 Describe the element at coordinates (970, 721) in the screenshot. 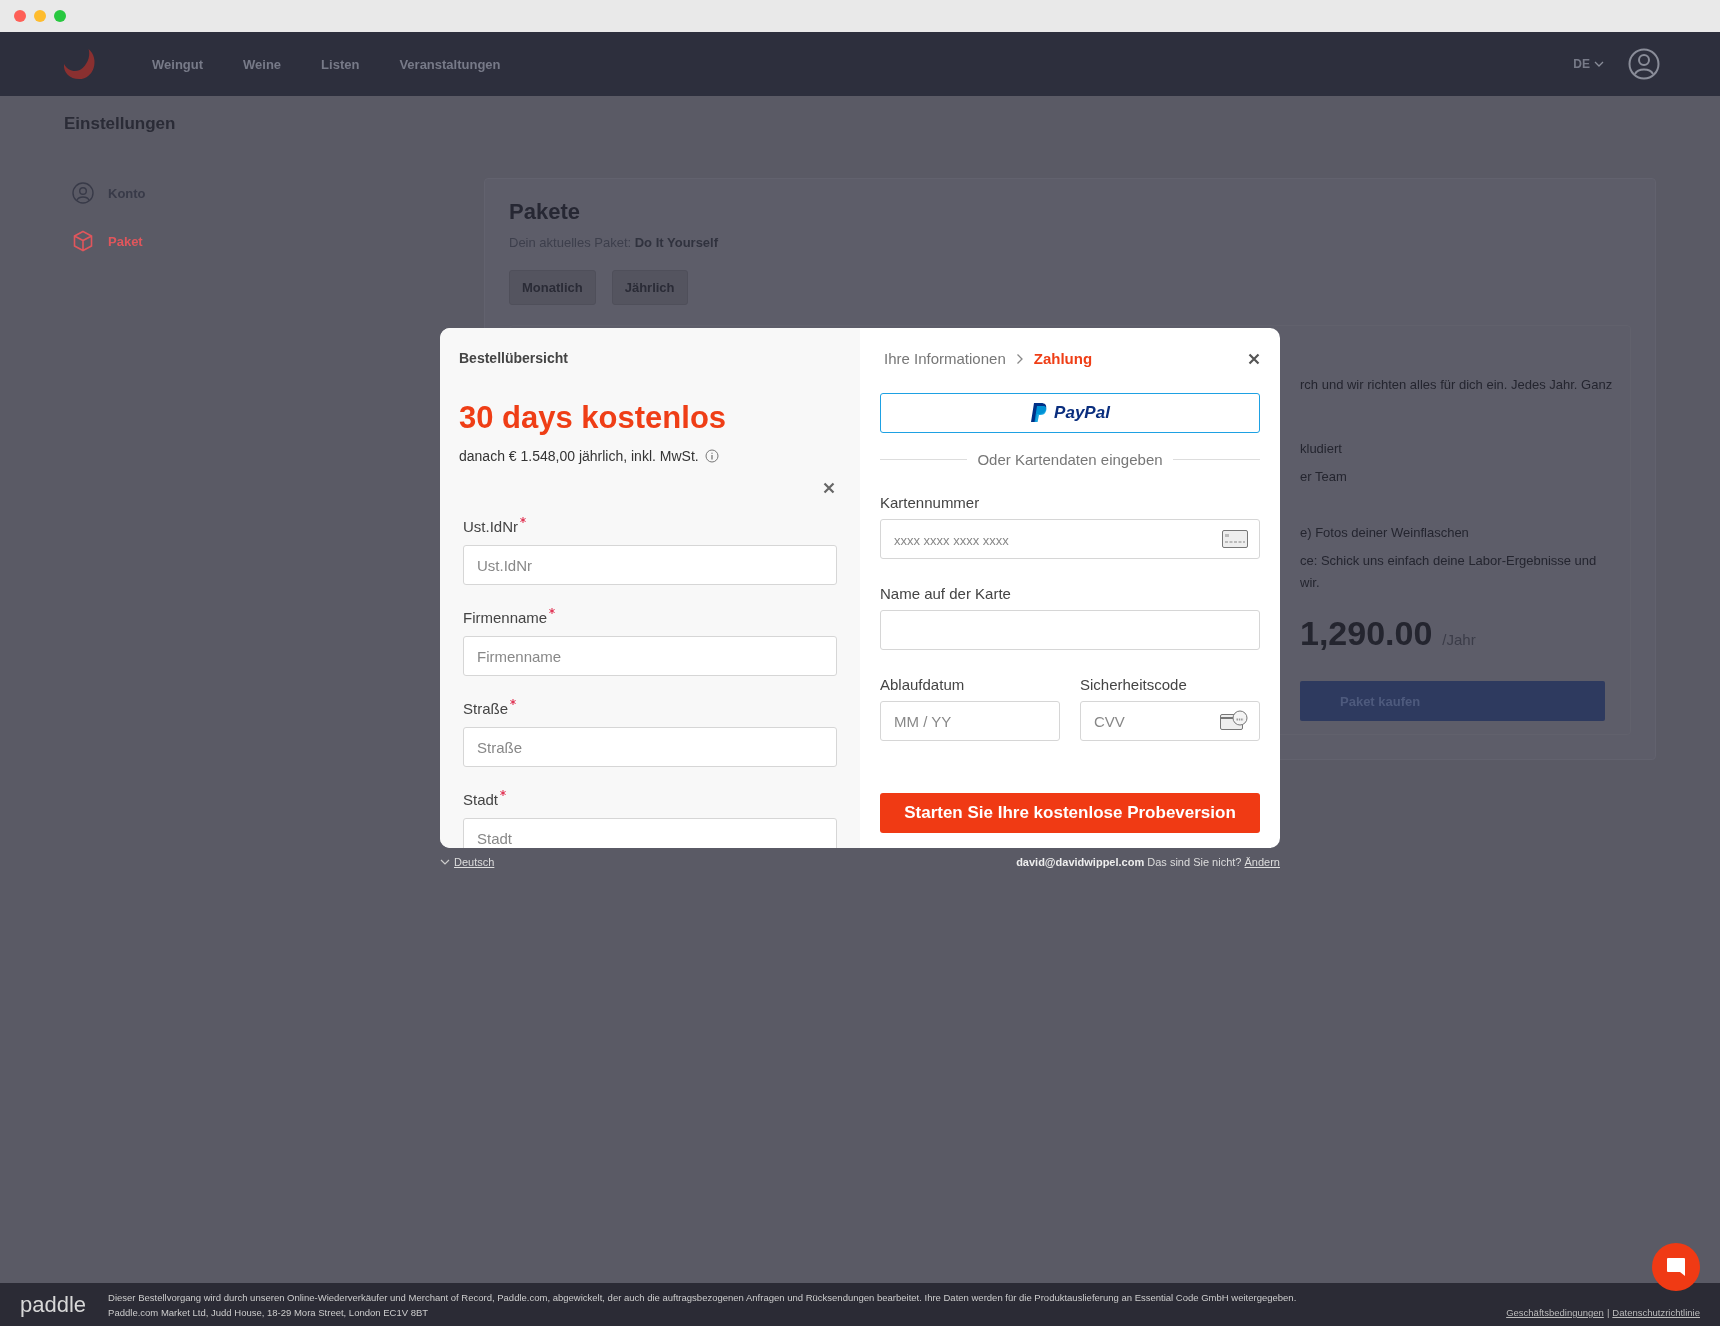

I see `expiry-date-field: MM / YY` at that location.